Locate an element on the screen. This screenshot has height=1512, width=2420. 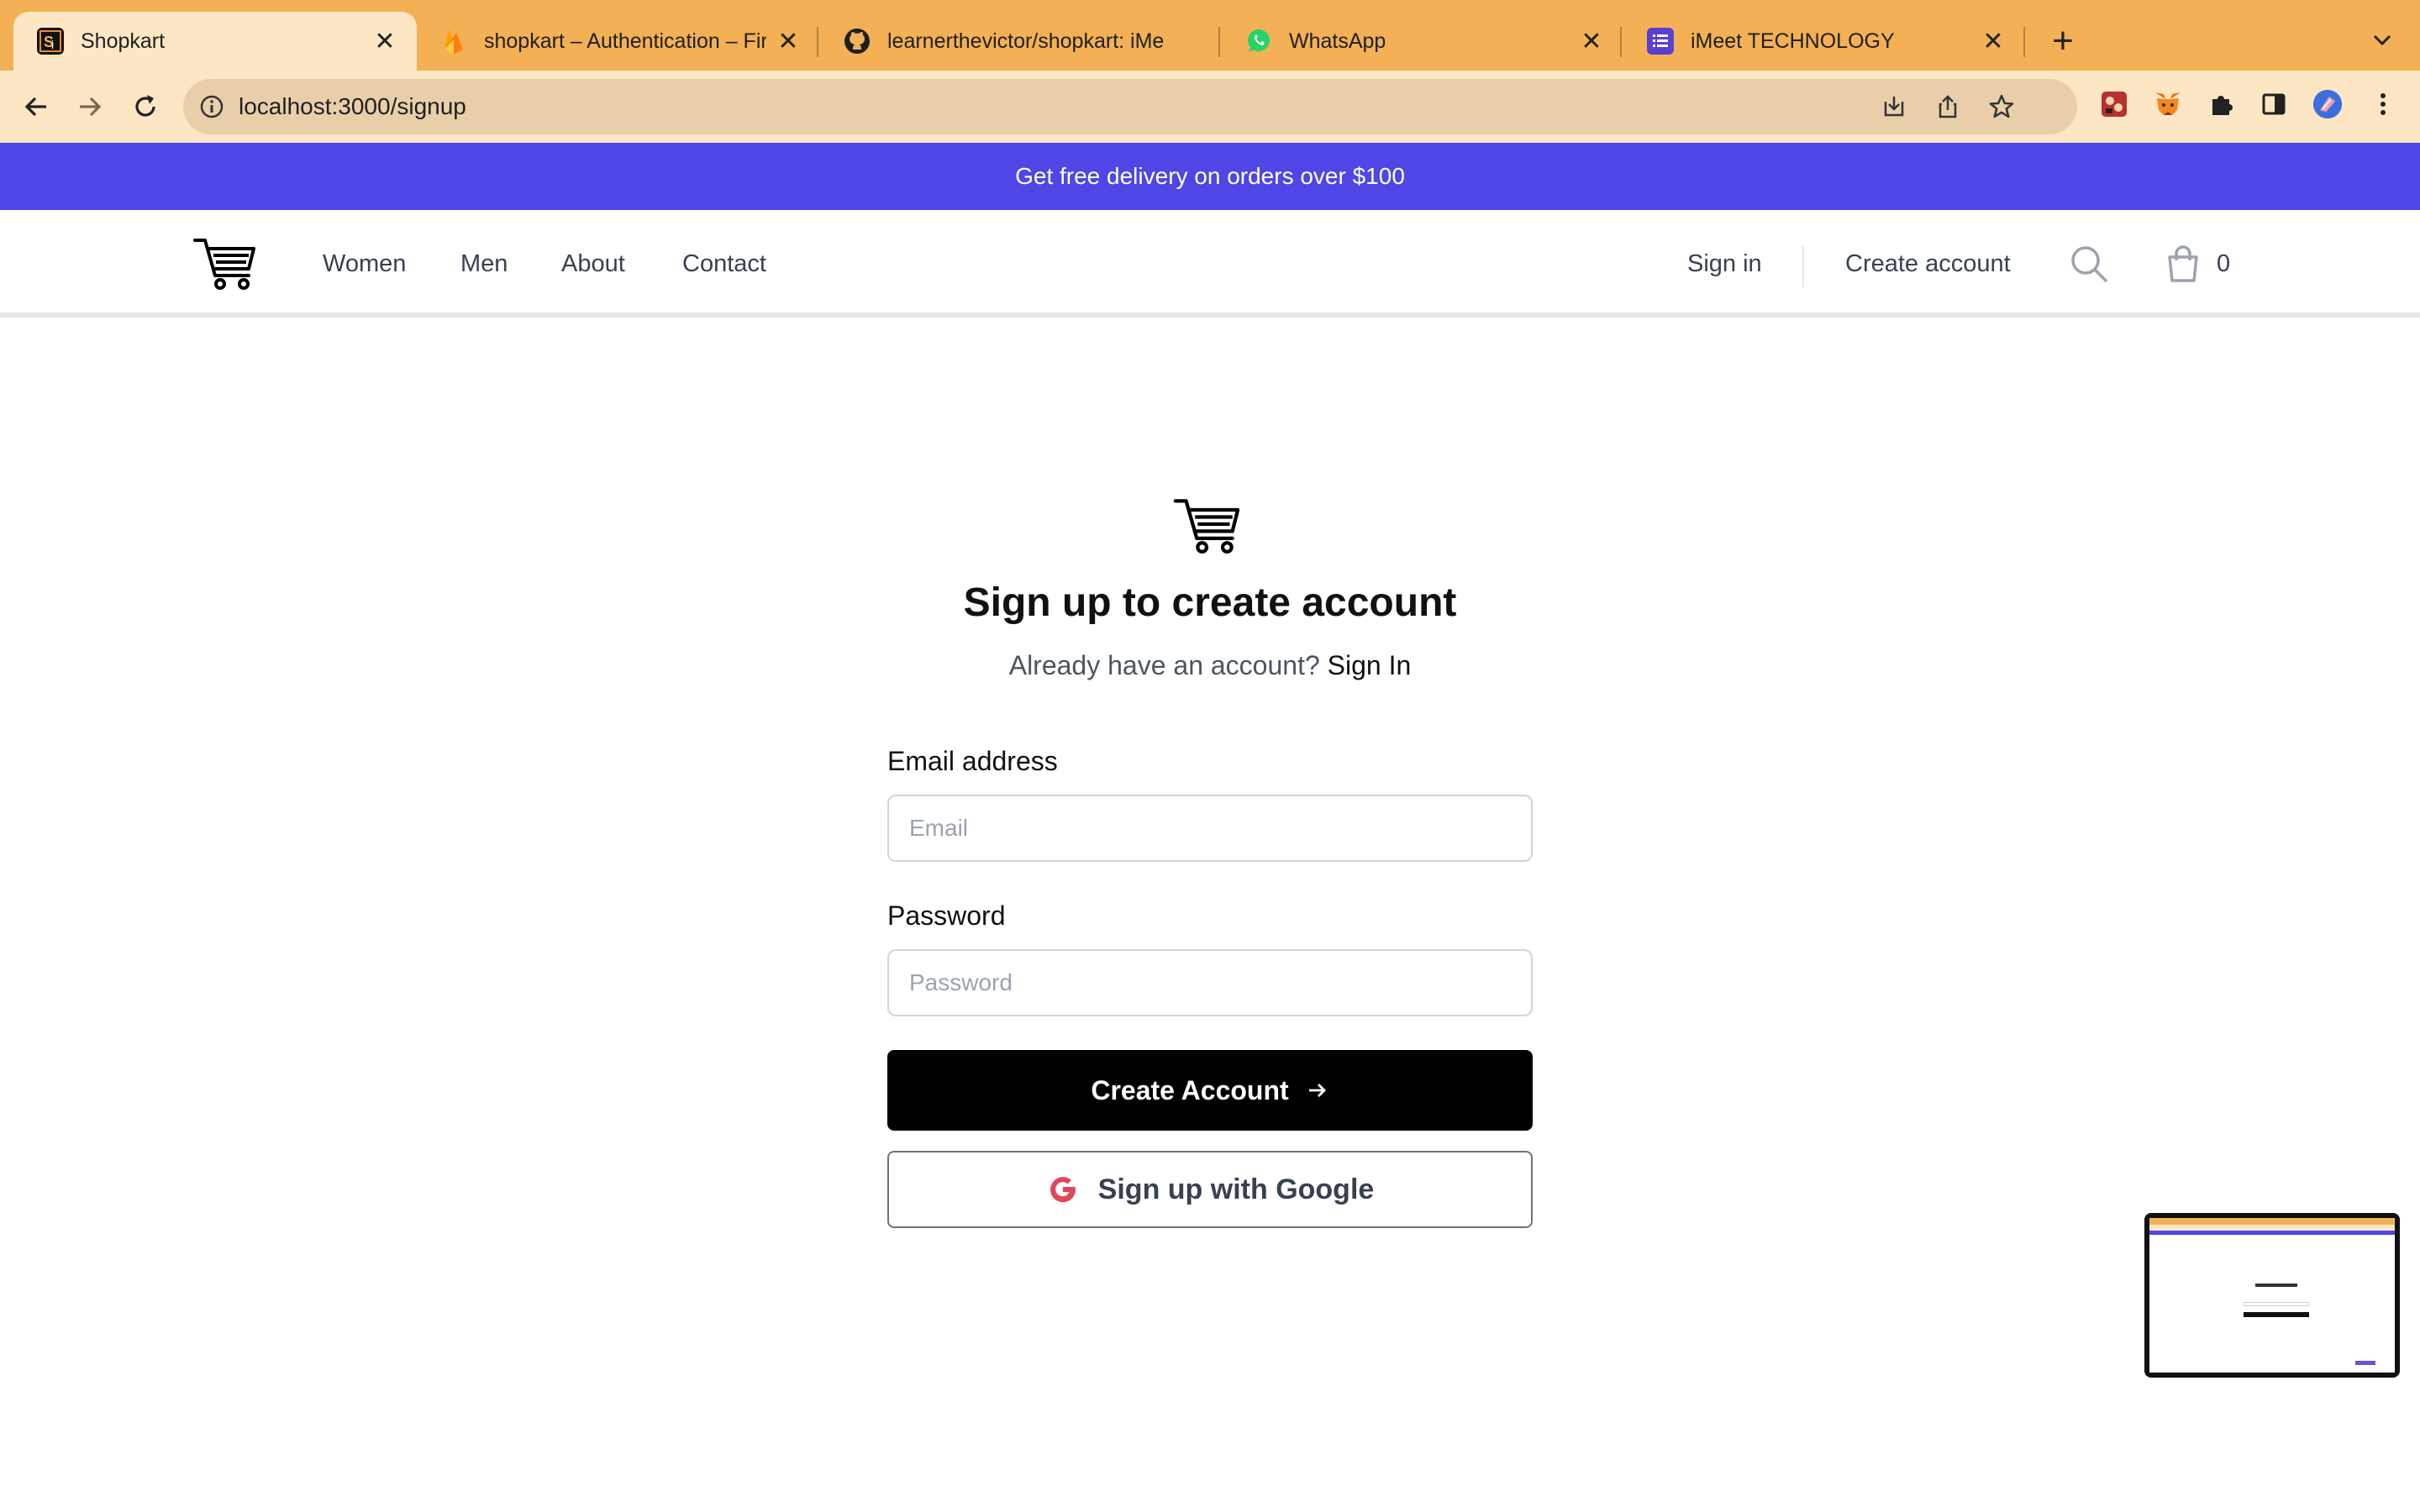
browser-toolbar: localhost:3000/signup is located at coordinates (1210, 107).